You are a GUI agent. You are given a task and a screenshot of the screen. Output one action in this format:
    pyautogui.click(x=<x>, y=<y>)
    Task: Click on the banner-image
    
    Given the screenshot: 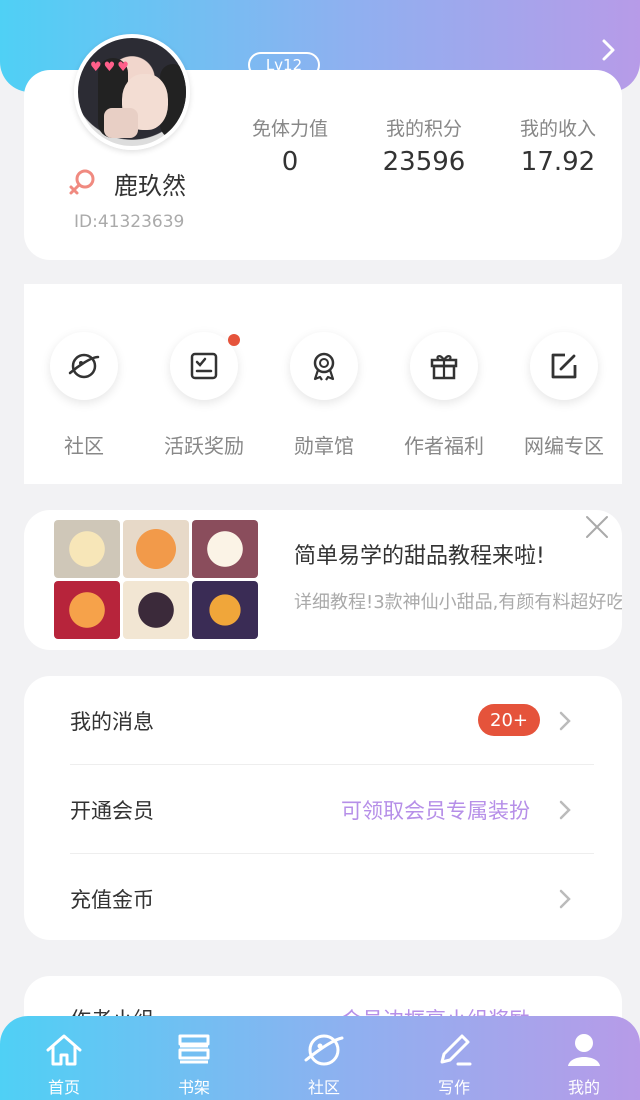 What is the action you would take?
    pyautogui.click(x=156, y=580)
    